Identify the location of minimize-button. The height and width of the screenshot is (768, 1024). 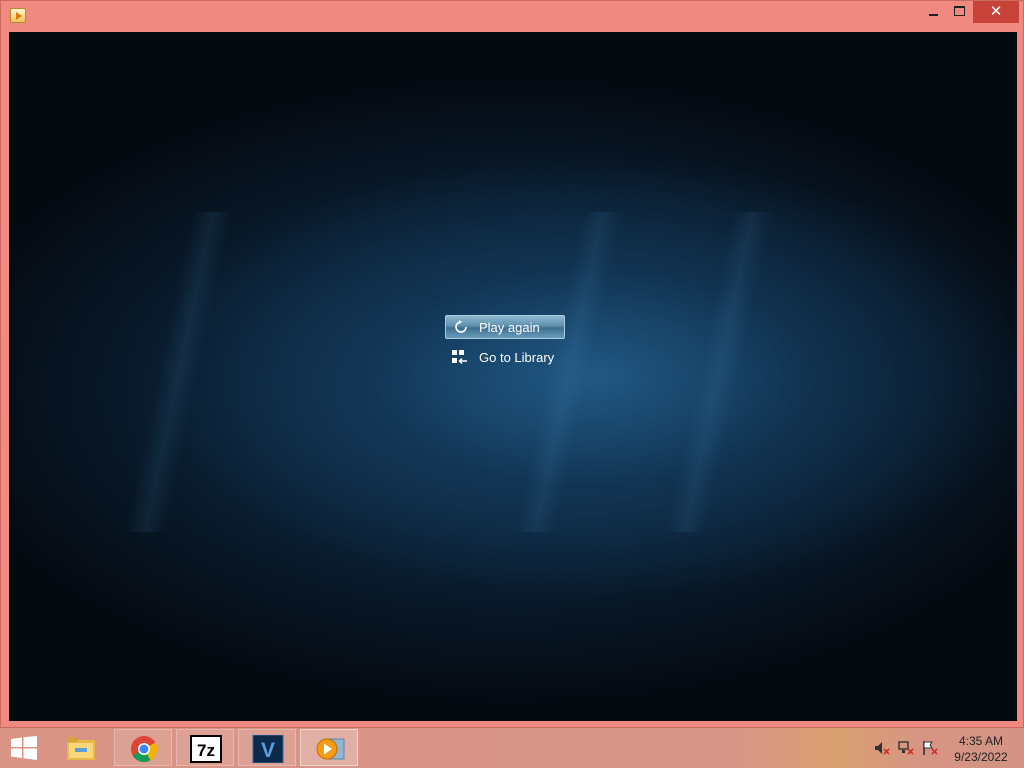
(934, 12).